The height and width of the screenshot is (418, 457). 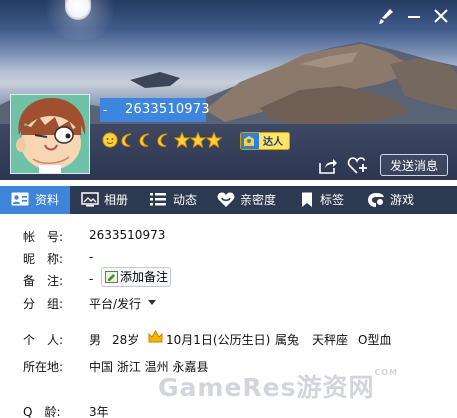 I want to click on add-remark-label: 添加备注, so click(x=144, y=277).